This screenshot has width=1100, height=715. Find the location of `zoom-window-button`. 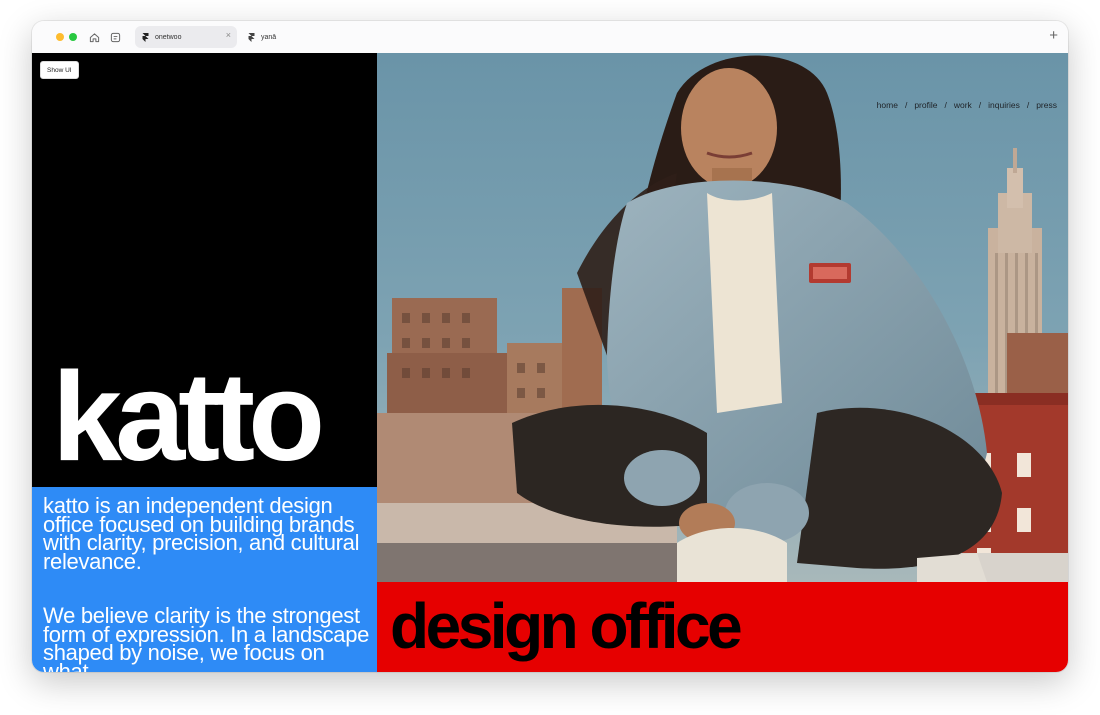

zoom-window-button is located at coordinates (73, 37).